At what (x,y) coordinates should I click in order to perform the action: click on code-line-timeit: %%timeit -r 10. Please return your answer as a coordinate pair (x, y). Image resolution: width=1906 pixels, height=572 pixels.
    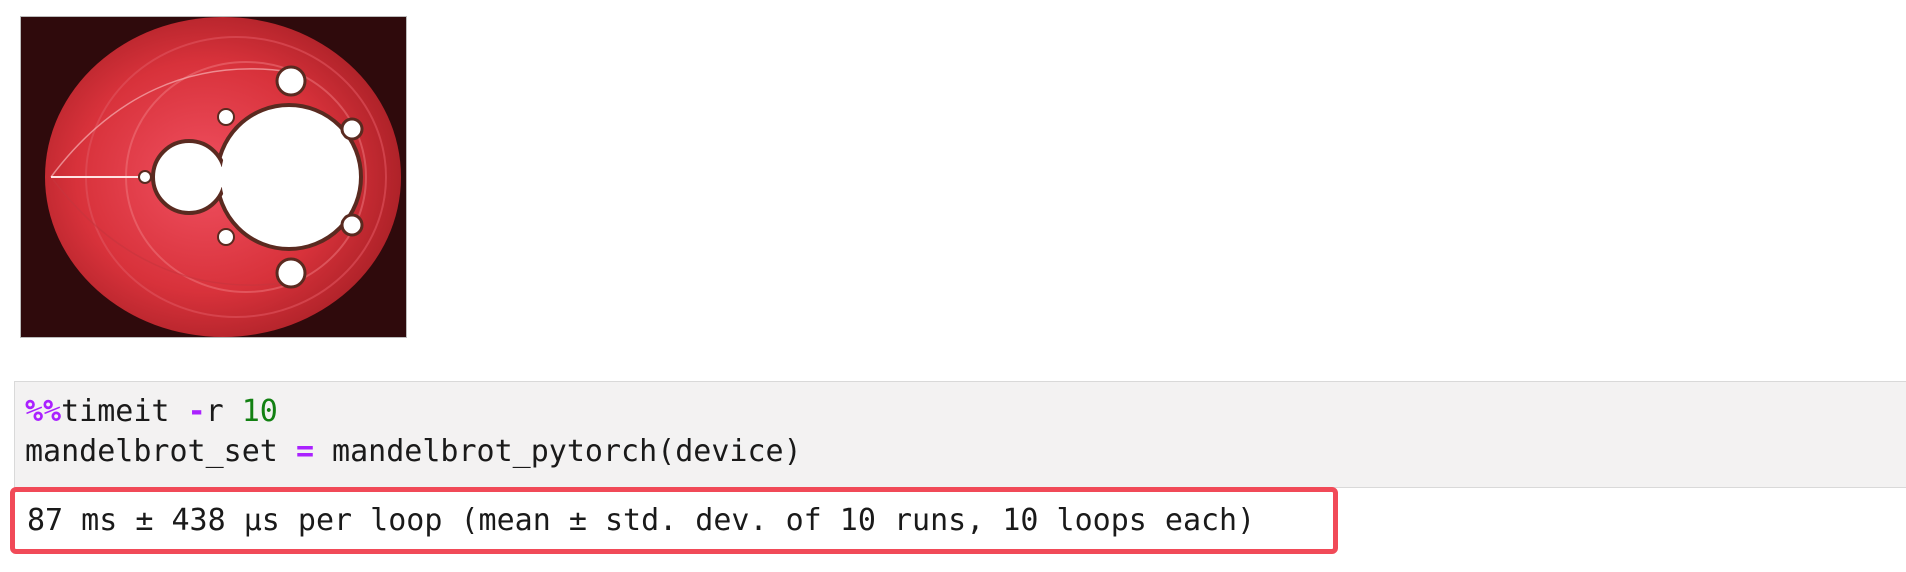
    Looking at the image, I should click on (151, 412).